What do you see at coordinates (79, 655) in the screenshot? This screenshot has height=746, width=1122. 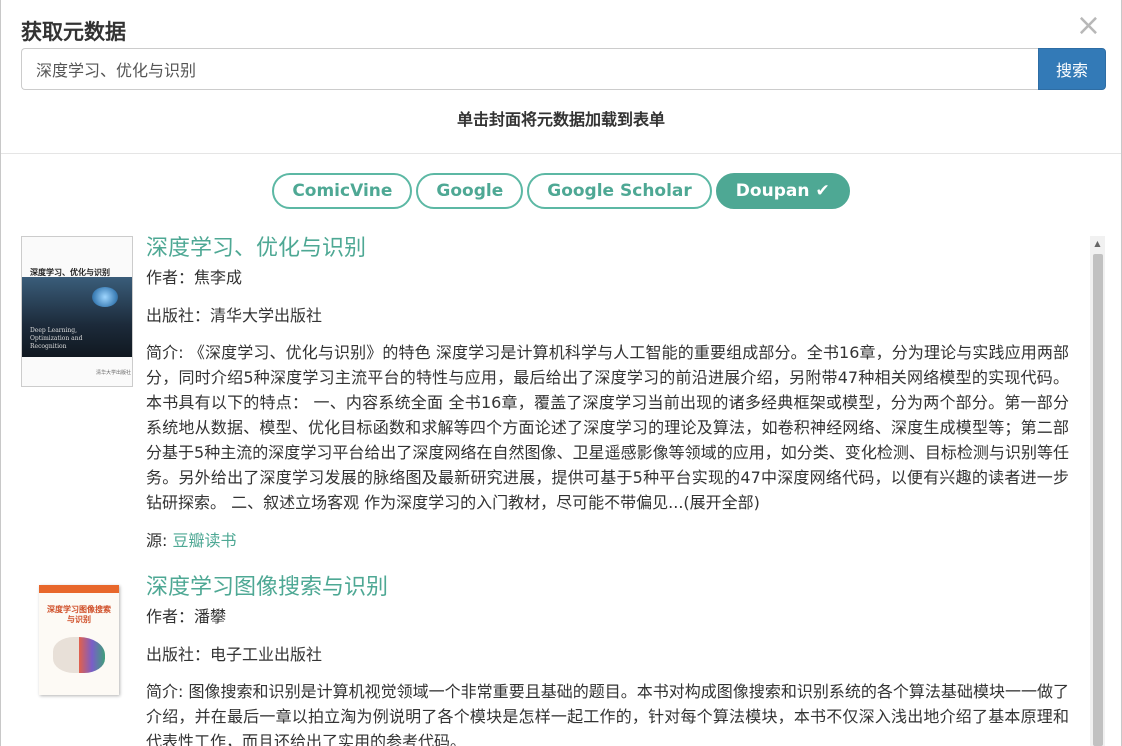 I see `cover-elephant-graphic` at bounding box center [79, 655].